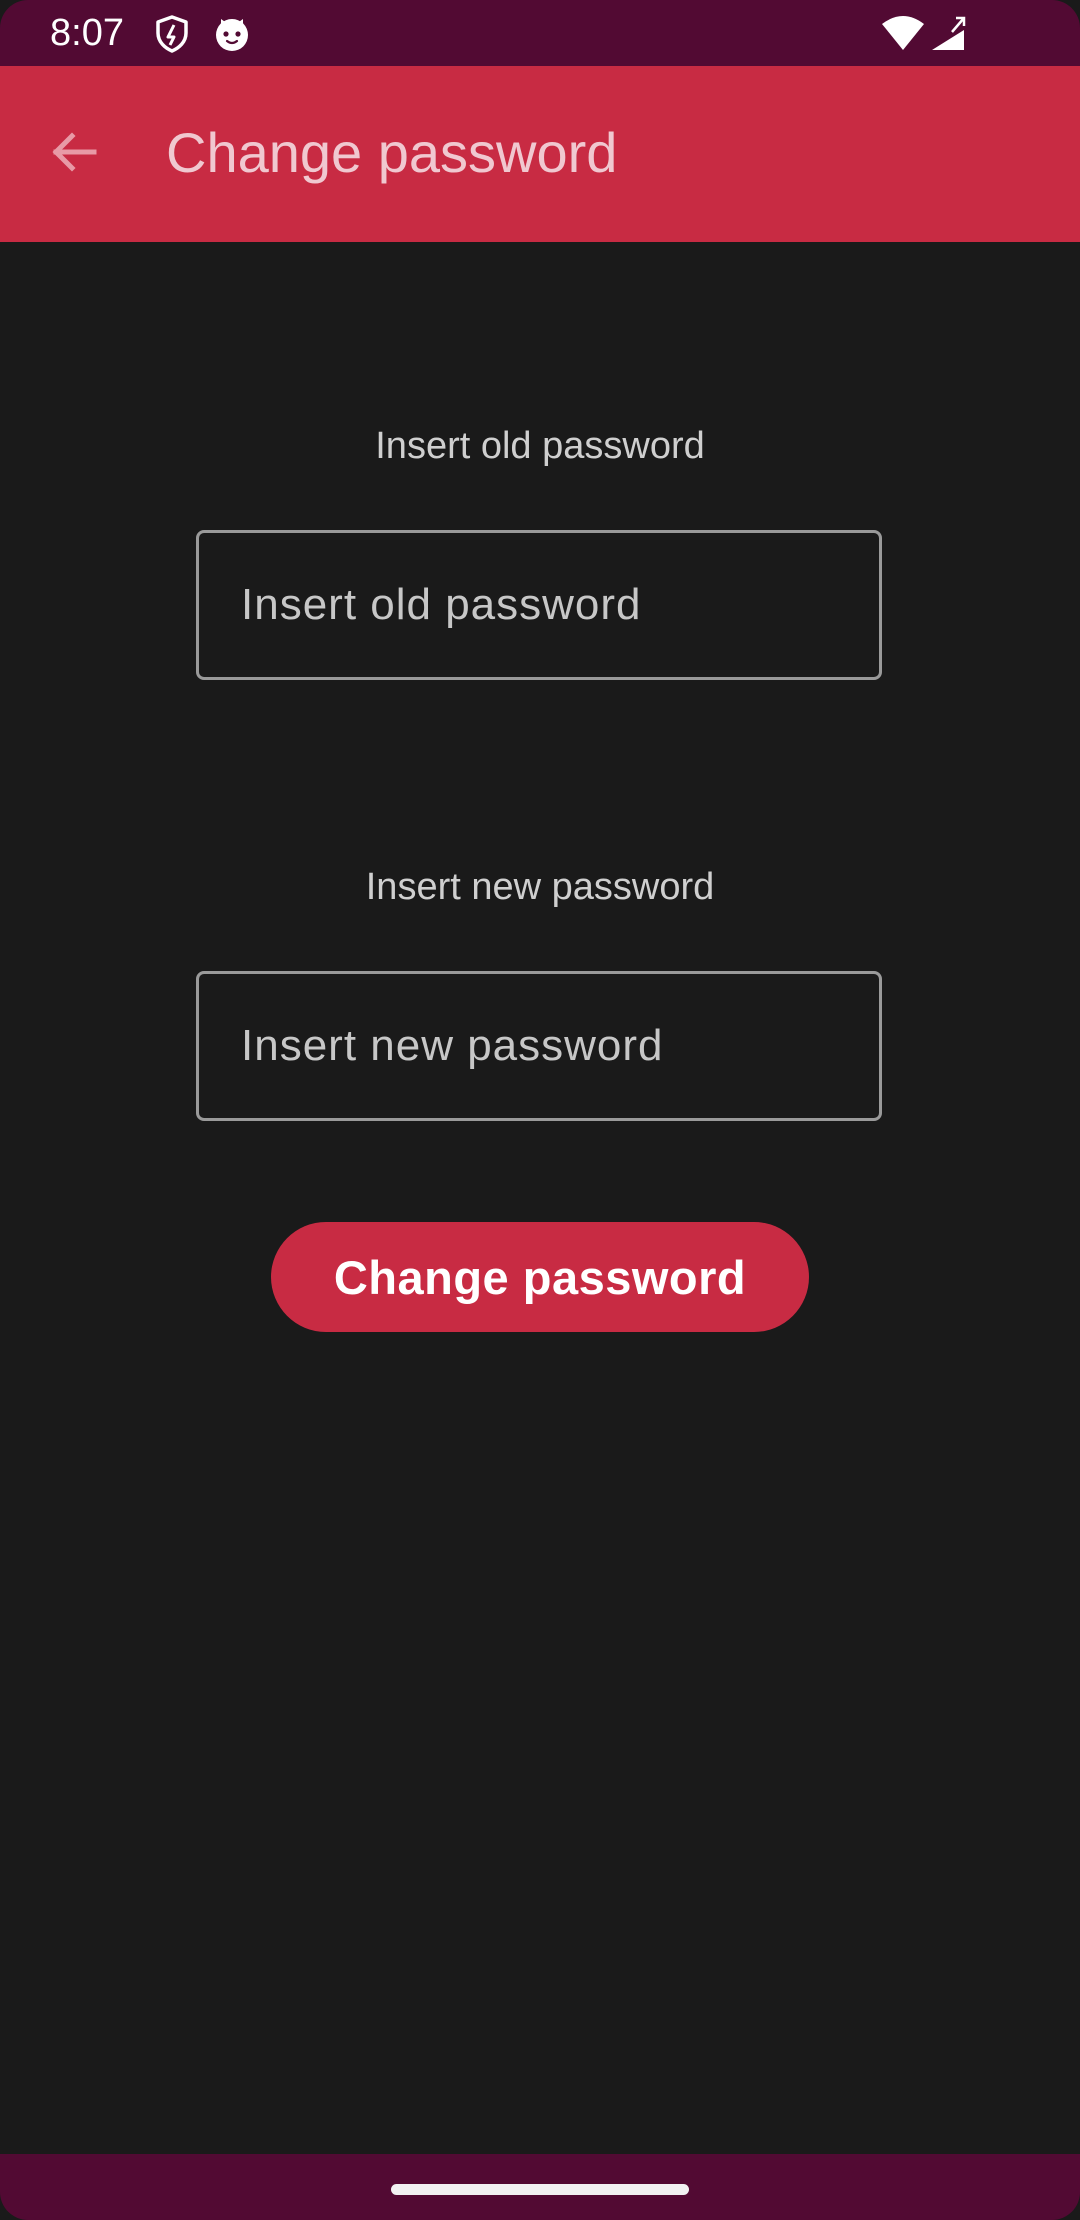 The width and height of the screenshot is (1080, 2220). Describe the element at coordinates (540, 1277) in the screenshot. I see `change-password-button: Change password` at that location.